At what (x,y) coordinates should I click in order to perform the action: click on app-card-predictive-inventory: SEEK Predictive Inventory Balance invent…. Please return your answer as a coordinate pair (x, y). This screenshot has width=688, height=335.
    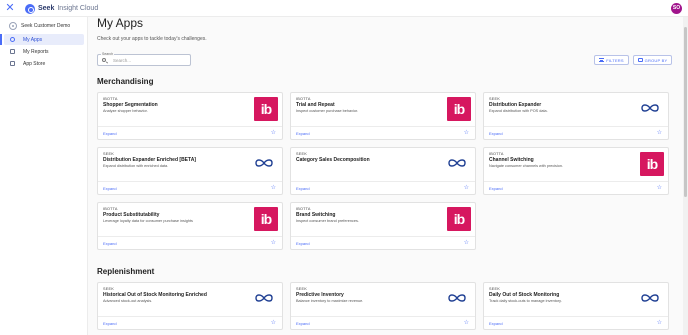
    Looking at the image, I should click on (383, 306).